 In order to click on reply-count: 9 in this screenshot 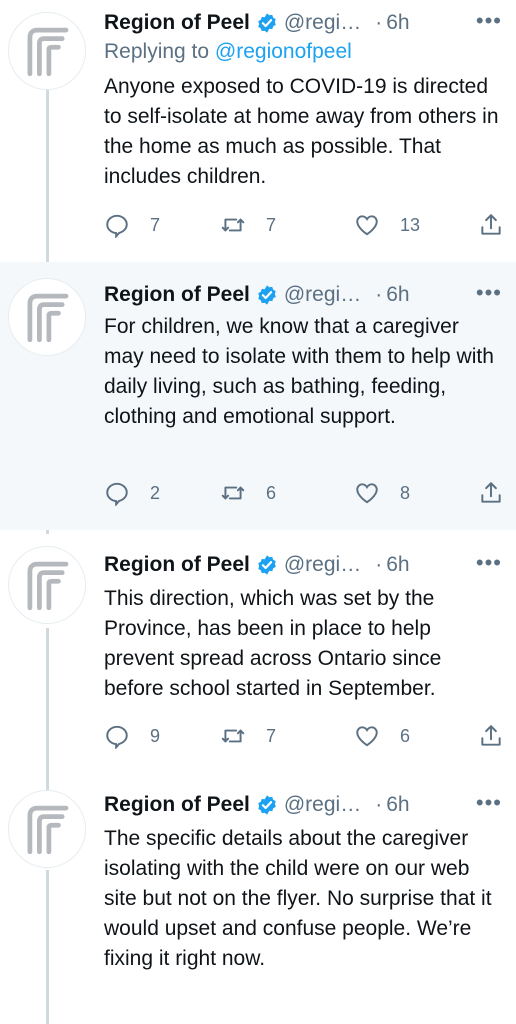, I will do `click(155, 735)`.